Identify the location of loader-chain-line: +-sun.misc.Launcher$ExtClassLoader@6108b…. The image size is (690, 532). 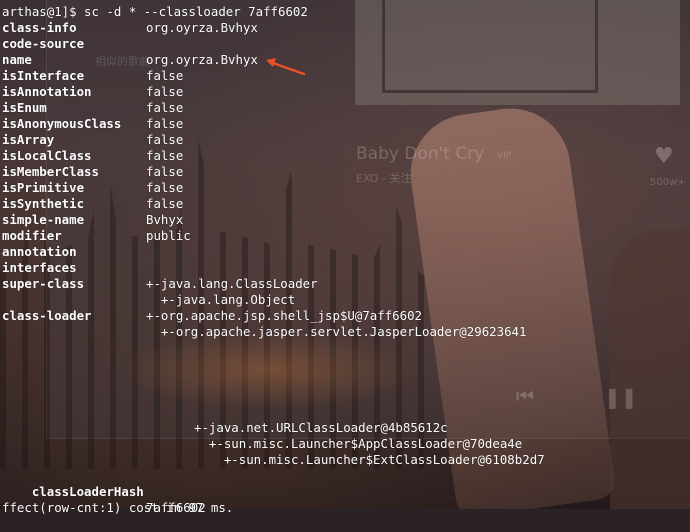
(369, 459).